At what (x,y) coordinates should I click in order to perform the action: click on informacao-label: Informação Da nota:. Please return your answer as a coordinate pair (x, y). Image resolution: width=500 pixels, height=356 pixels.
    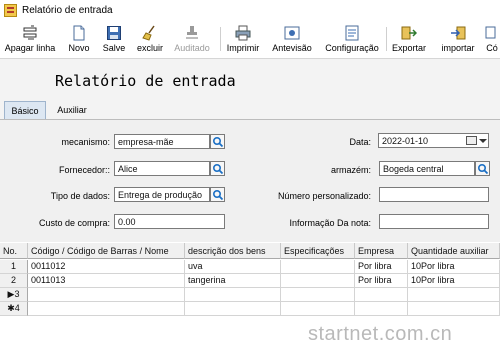
    Looking at the image, I should click on (330, 223).